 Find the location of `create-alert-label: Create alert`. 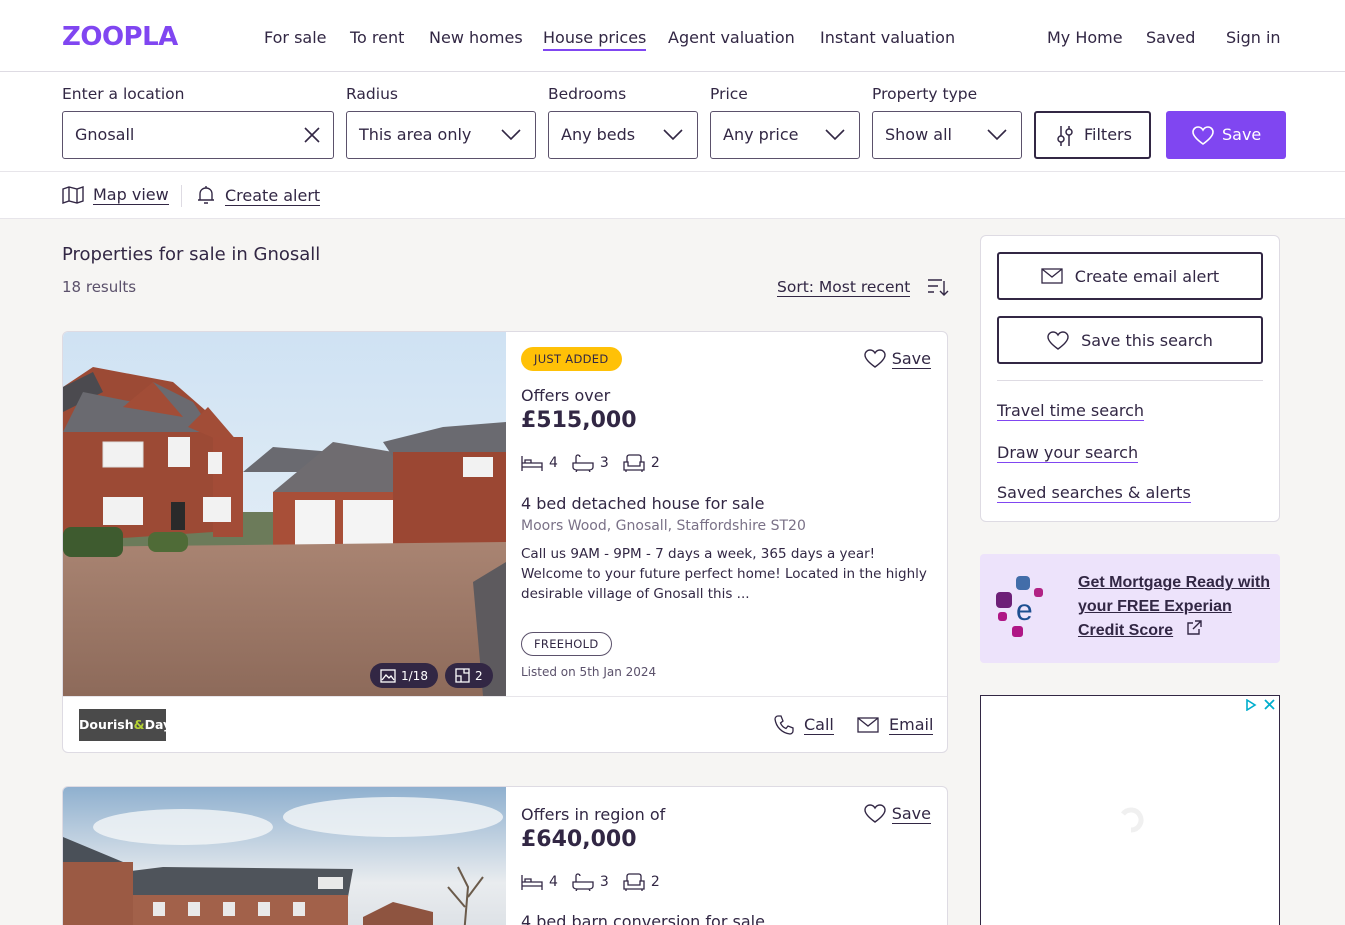

create-alert-label: Create alert is located at coordinates (273, 196).